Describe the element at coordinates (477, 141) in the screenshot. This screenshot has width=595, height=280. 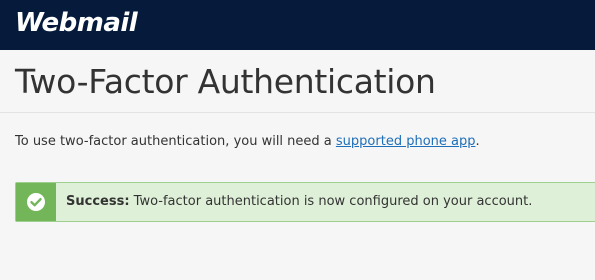
I see `intro-suffix: .` at that location.